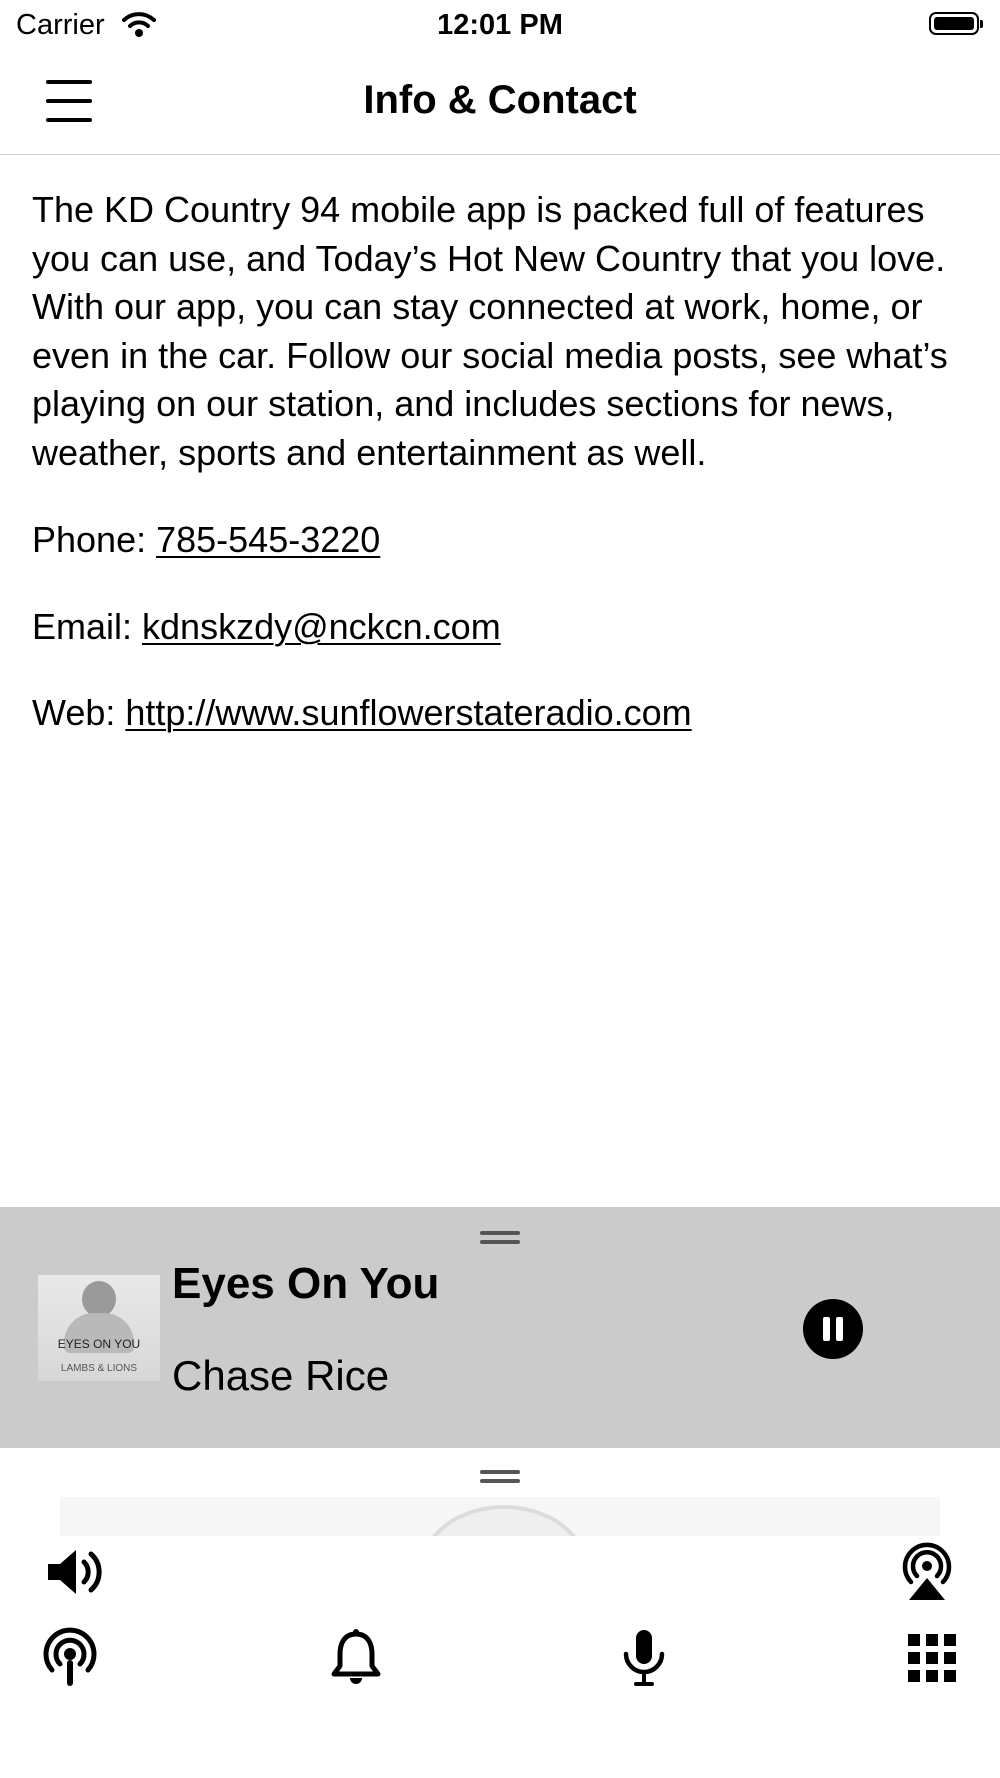 Image resolution: width=1000 pixels, height=1778 pixels. I want to click on phone-label: Phone:, so click(94, 539).